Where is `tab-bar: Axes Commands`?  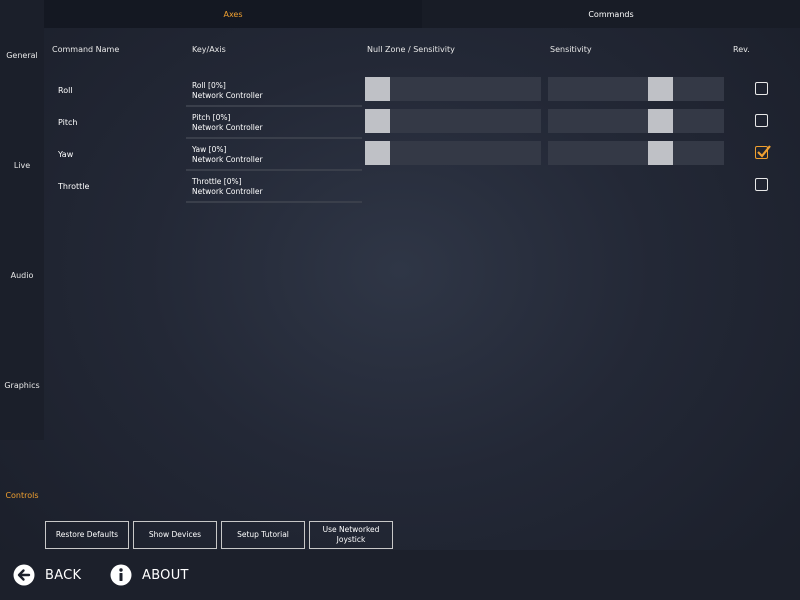 tab-bar: Axes Commands is located at coordinates (422, 14).